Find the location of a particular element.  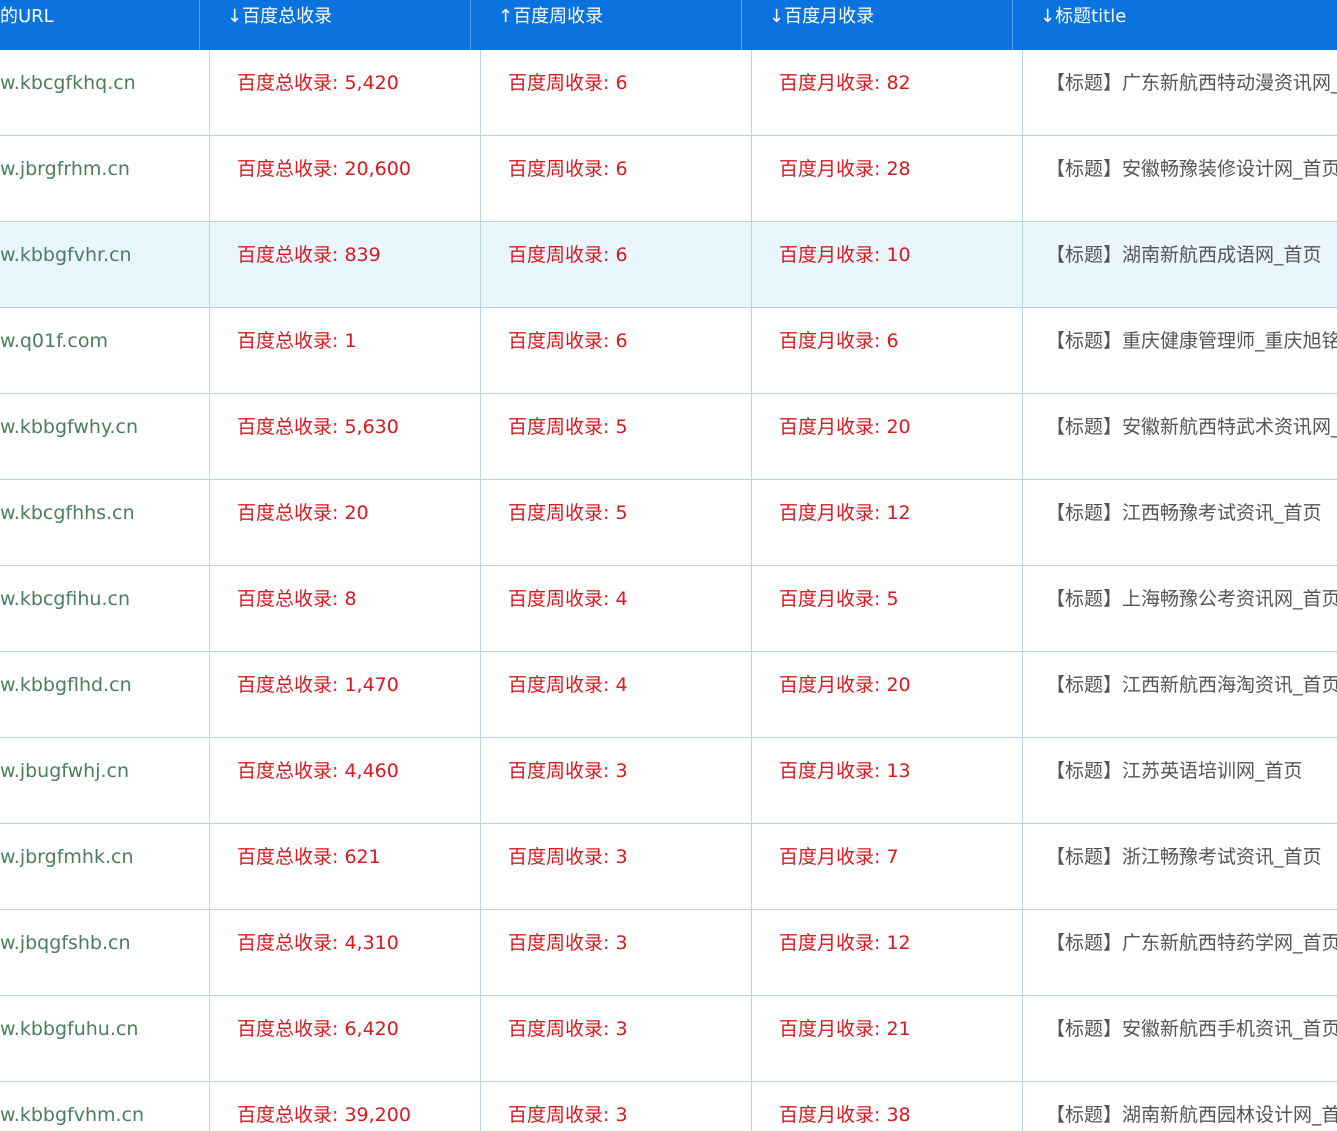

cell-url: w.jbrgfrhm.cn is located at coordinates (104, 178).